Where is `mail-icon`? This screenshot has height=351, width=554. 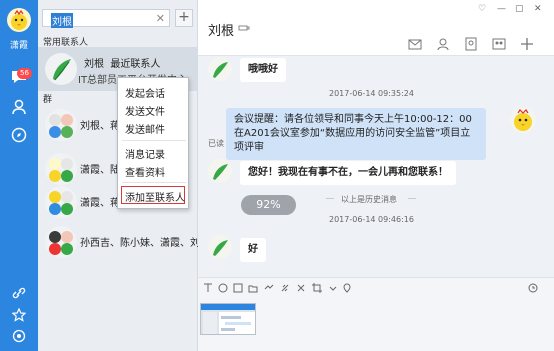 mail-icon is located at coordinates (415, 44).